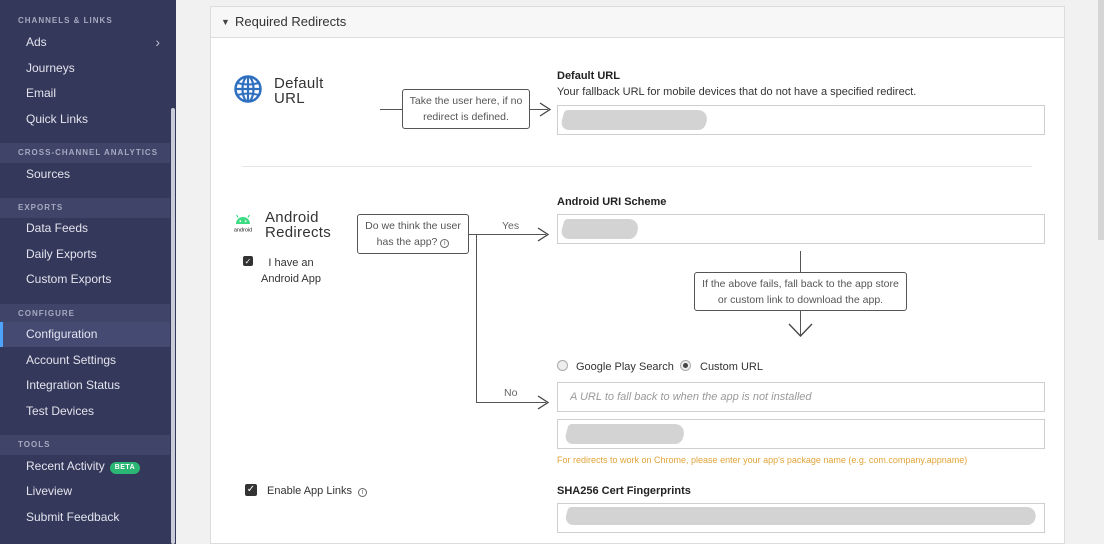 The image size is (1104, 544). What do you see at coordinates (248, 261) in the screenshot?
I see `has-android-app-checkbox: ✓` at bounding box center [248, 261].